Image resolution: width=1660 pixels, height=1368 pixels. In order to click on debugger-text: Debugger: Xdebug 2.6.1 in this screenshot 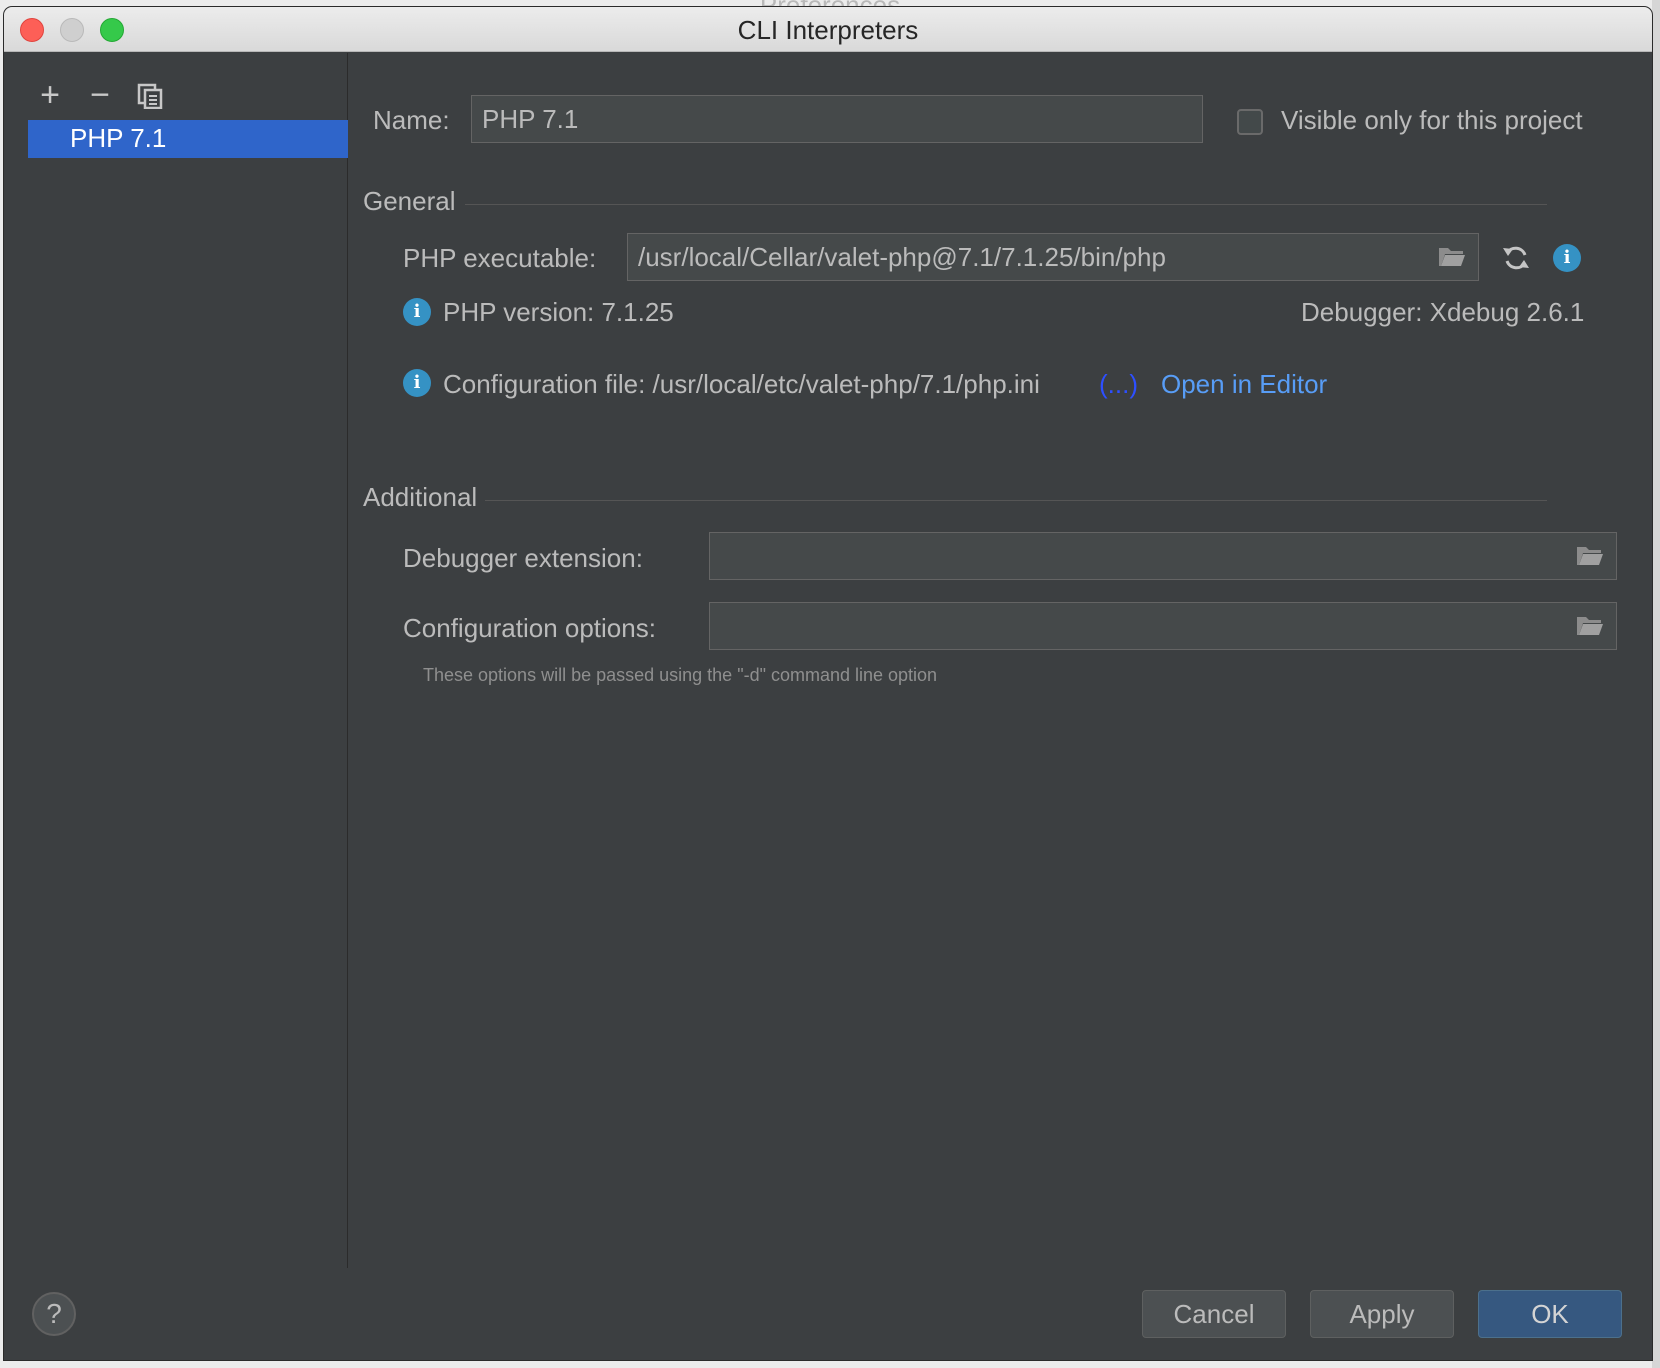, I will do `click(1443, 312)`.